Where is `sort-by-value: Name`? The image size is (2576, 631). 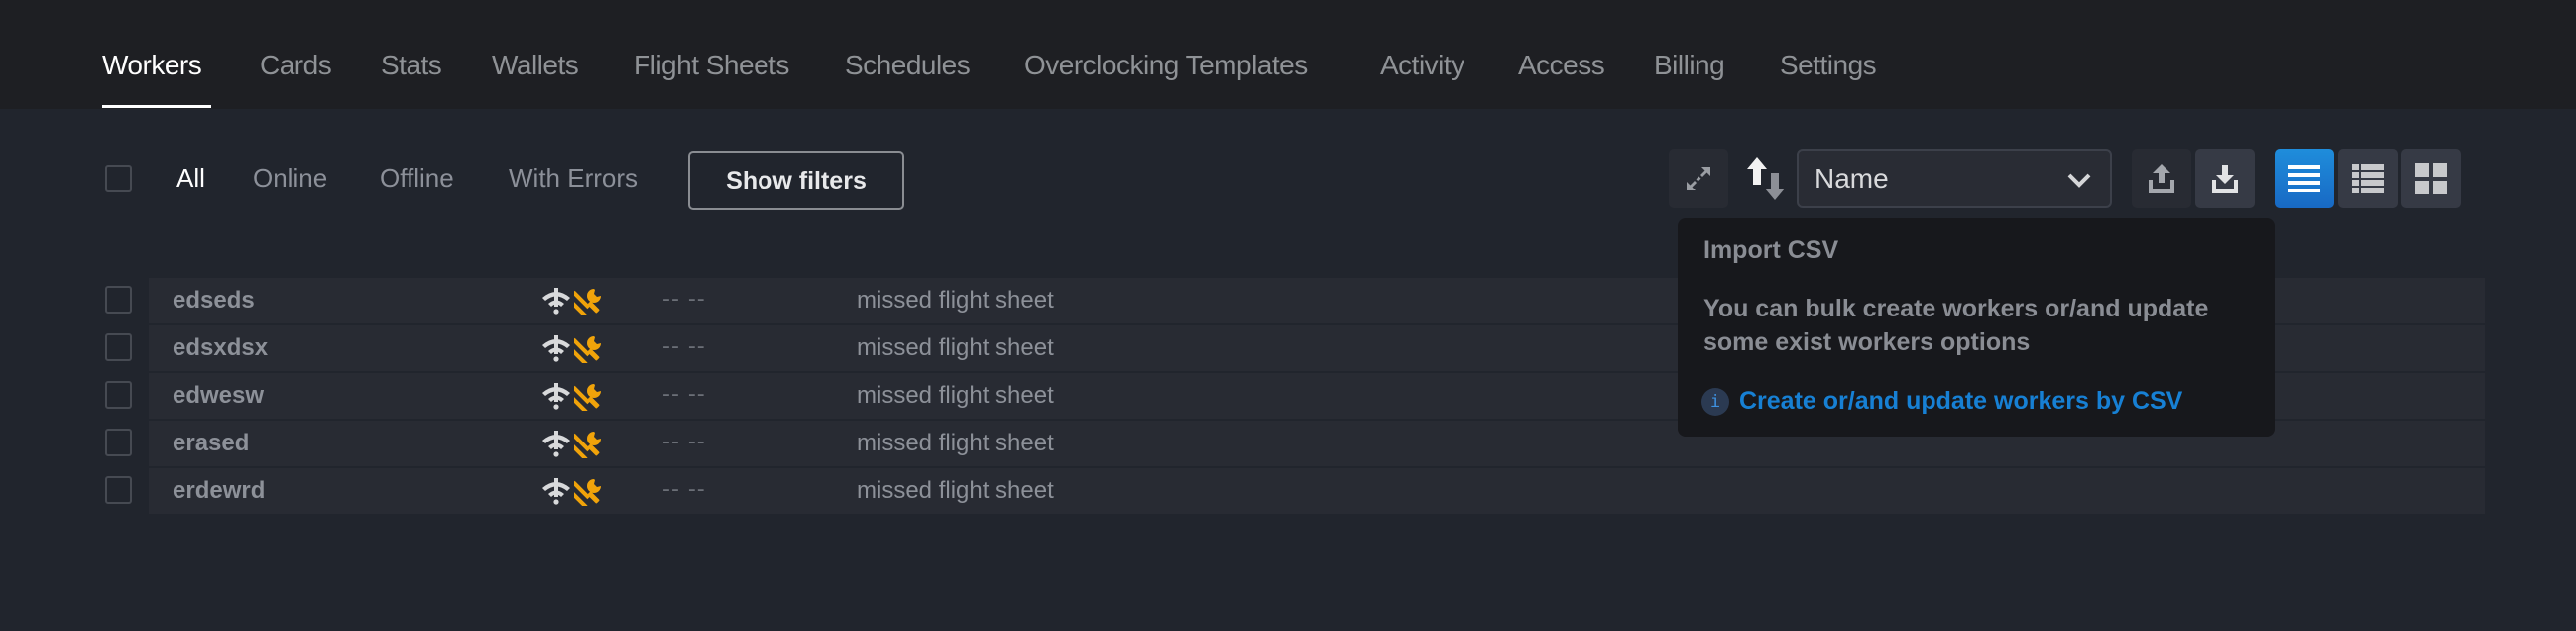 sort-by-value: Name is located at coordinates (1852, 178).